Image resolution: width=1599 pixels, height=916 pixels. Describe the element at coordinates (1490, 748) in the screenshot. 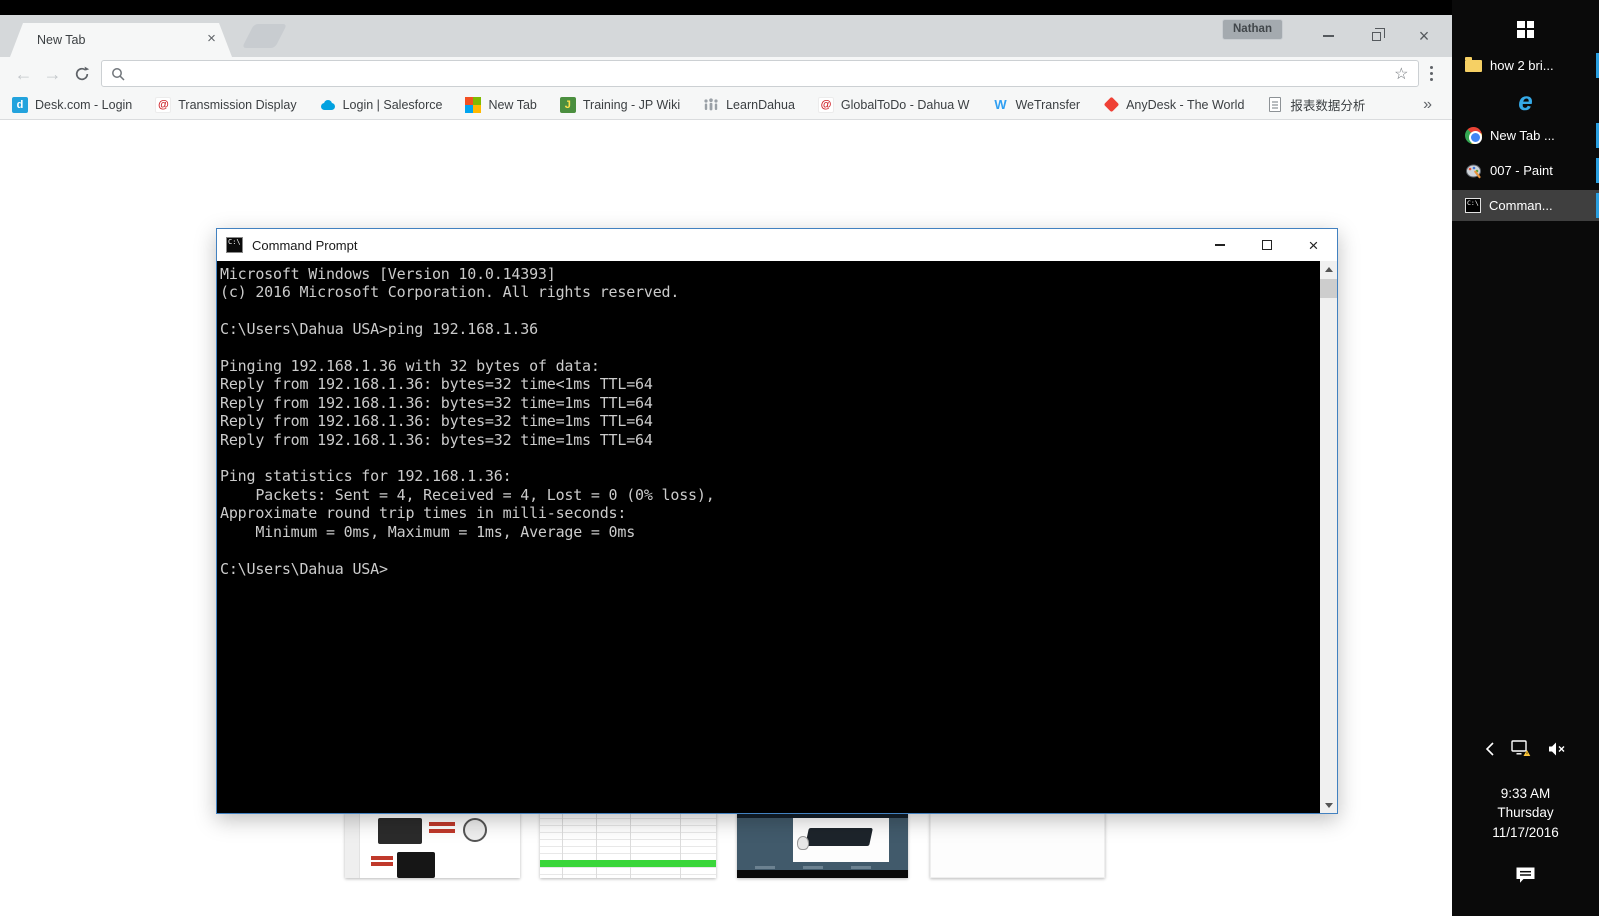

I see `show-hidden-icons-chevron` at that location.